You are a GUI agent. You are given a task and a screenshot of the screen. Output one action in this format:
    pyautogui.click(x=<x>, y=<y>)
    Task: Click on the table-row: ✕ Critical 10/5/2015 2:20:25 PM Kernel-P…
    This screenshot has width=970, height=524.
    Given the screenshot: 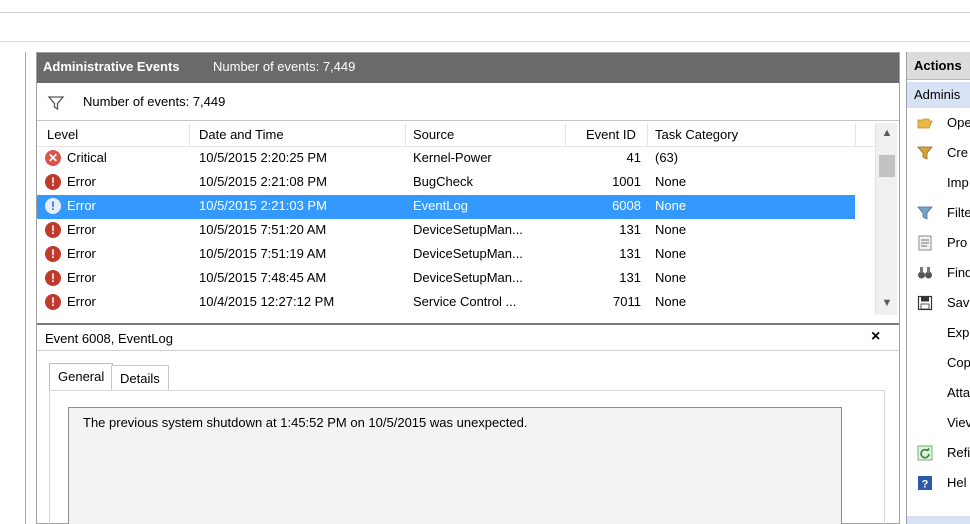 What is the action you would take?
    pyautogui.click(x=446, y=159)
    